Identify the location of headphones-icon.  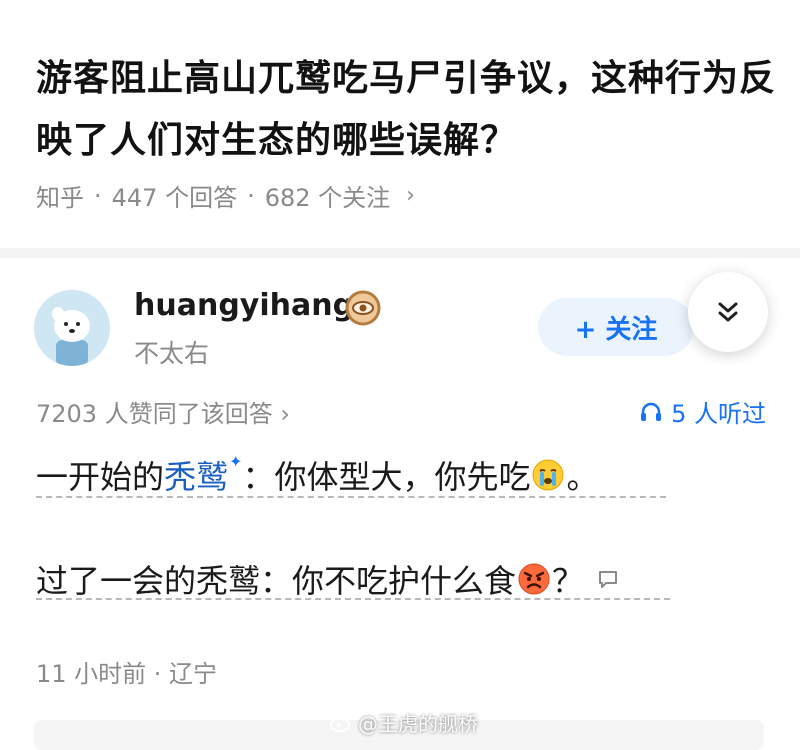
(651, 411).